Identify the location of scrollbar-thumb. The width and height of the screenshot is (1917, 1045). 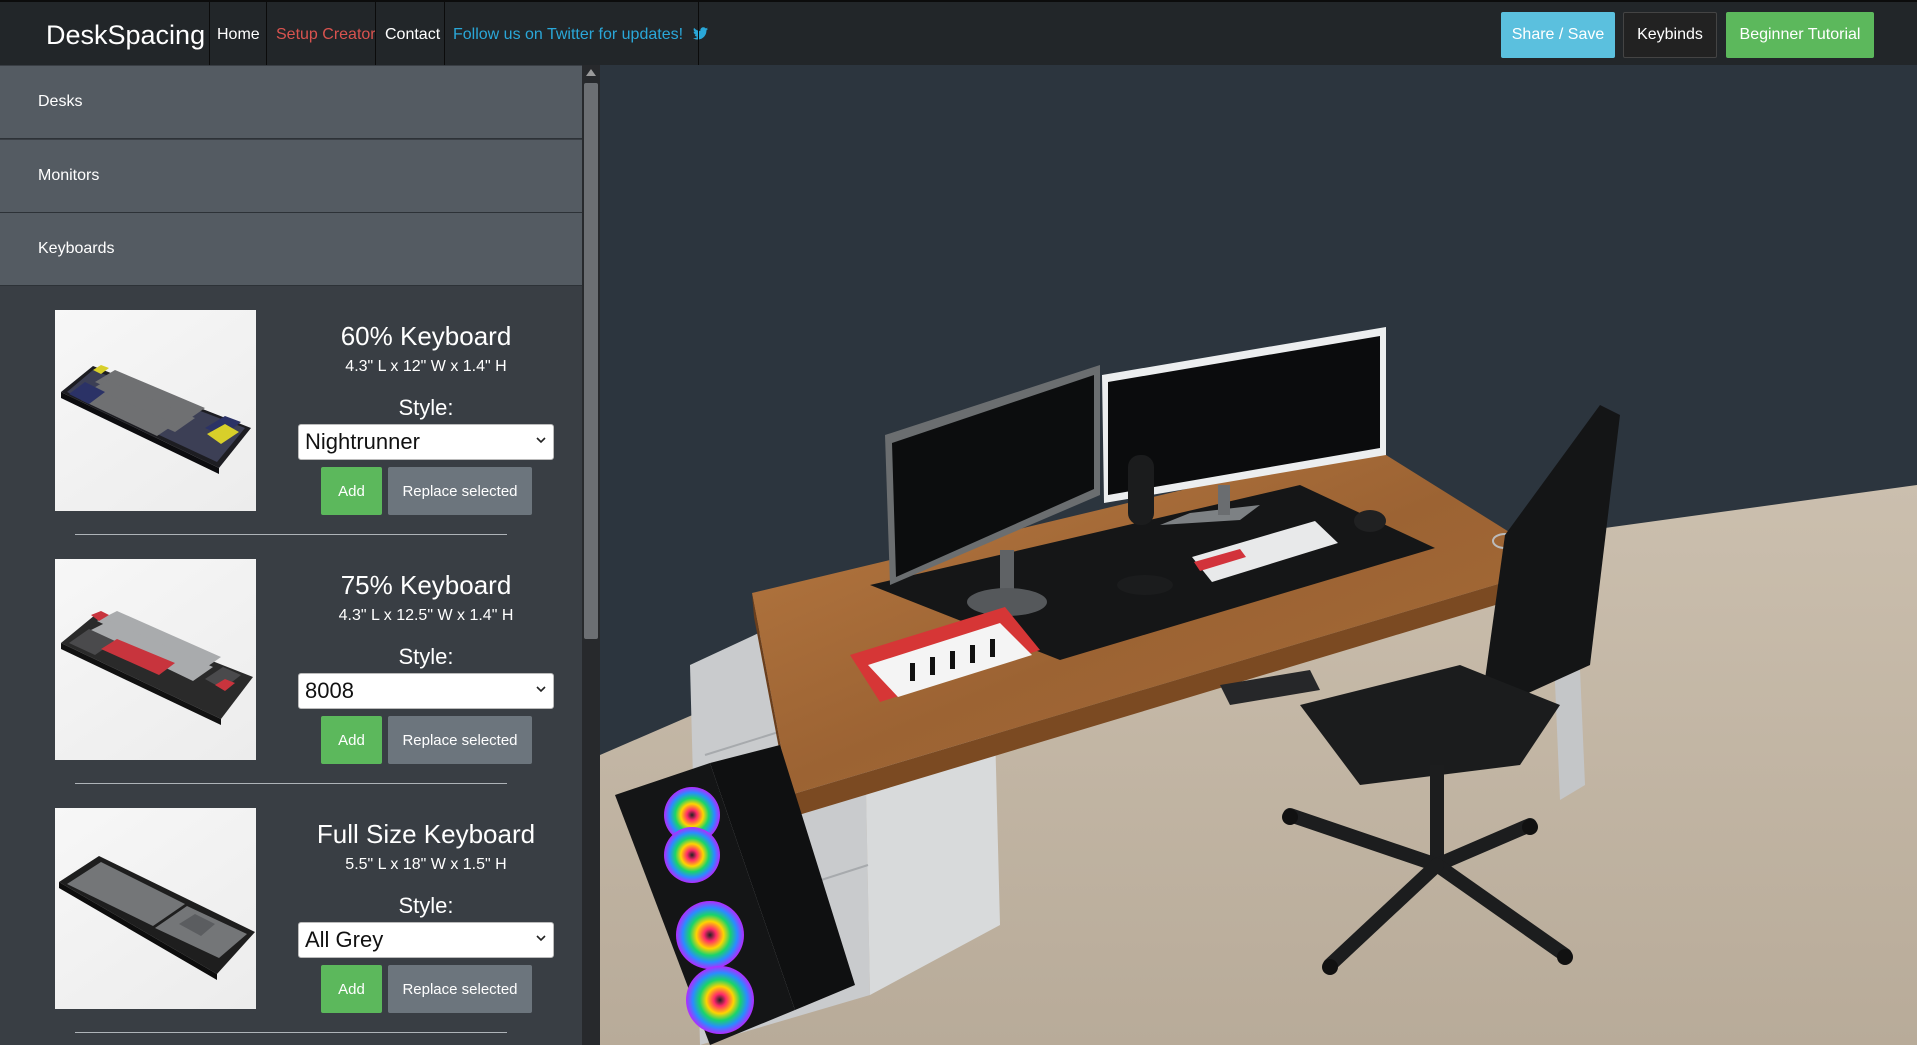
(591, 361).